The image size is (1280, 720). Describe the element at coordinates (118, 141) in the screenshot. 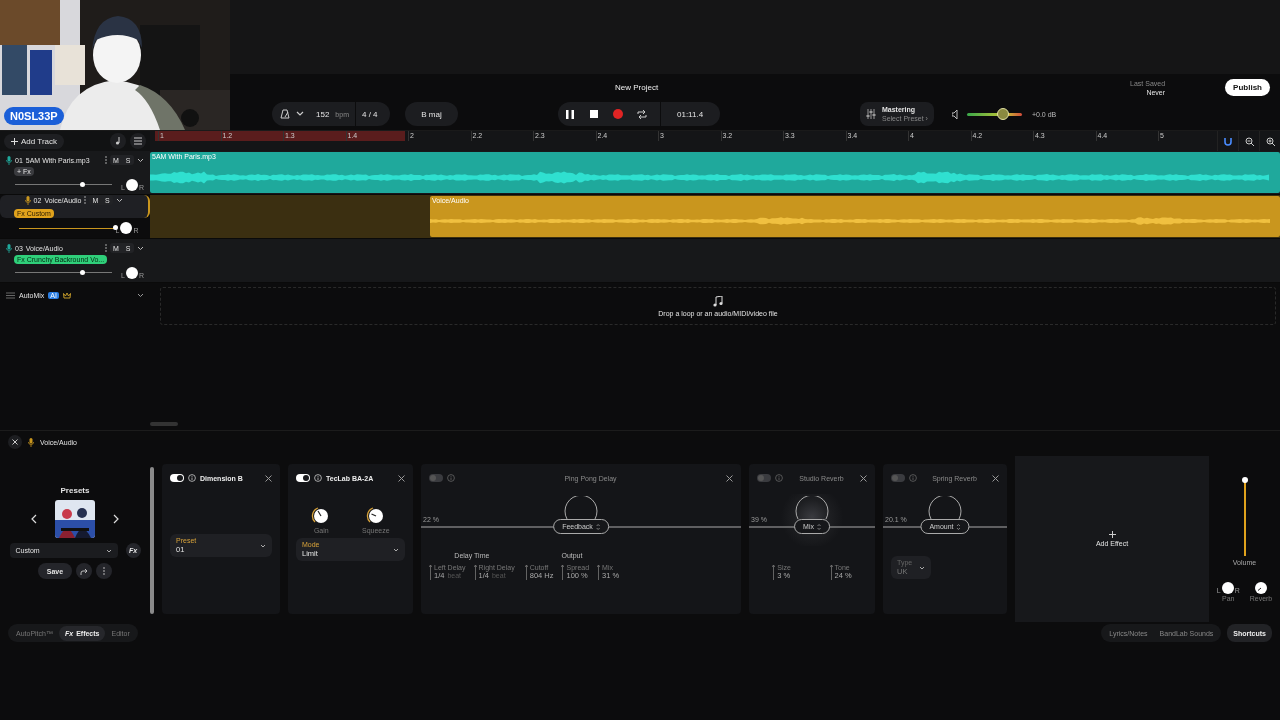

I see `note-icon` at that location.